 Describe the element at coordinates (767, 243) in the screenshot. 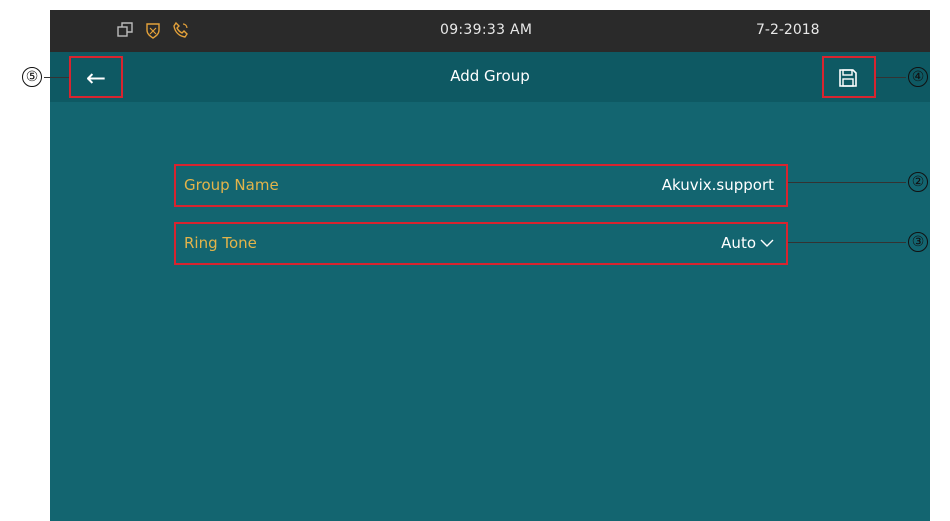

I see `chevron-down-icon` at that location.